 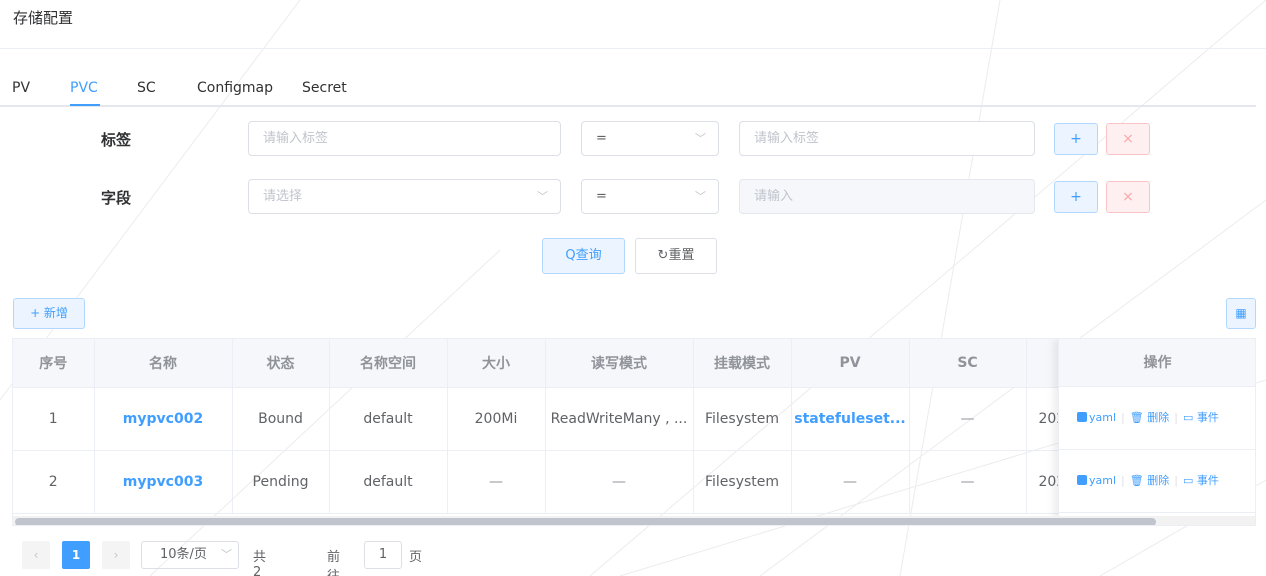 I want to click on remove-label-filter-button: ×, so click(x=1128, y=139).